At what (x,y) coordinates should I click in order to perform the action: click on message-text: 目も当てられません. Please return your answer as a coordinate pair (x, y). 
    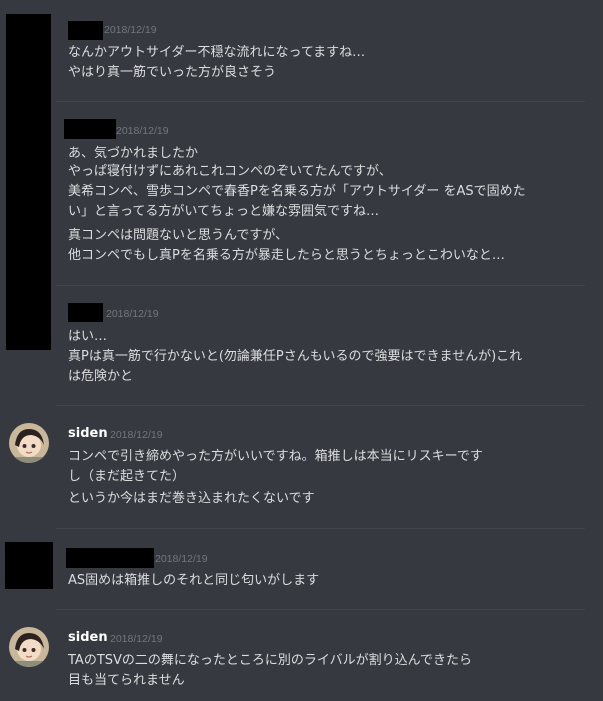
    Looking at the image, I should click on (126, 680).